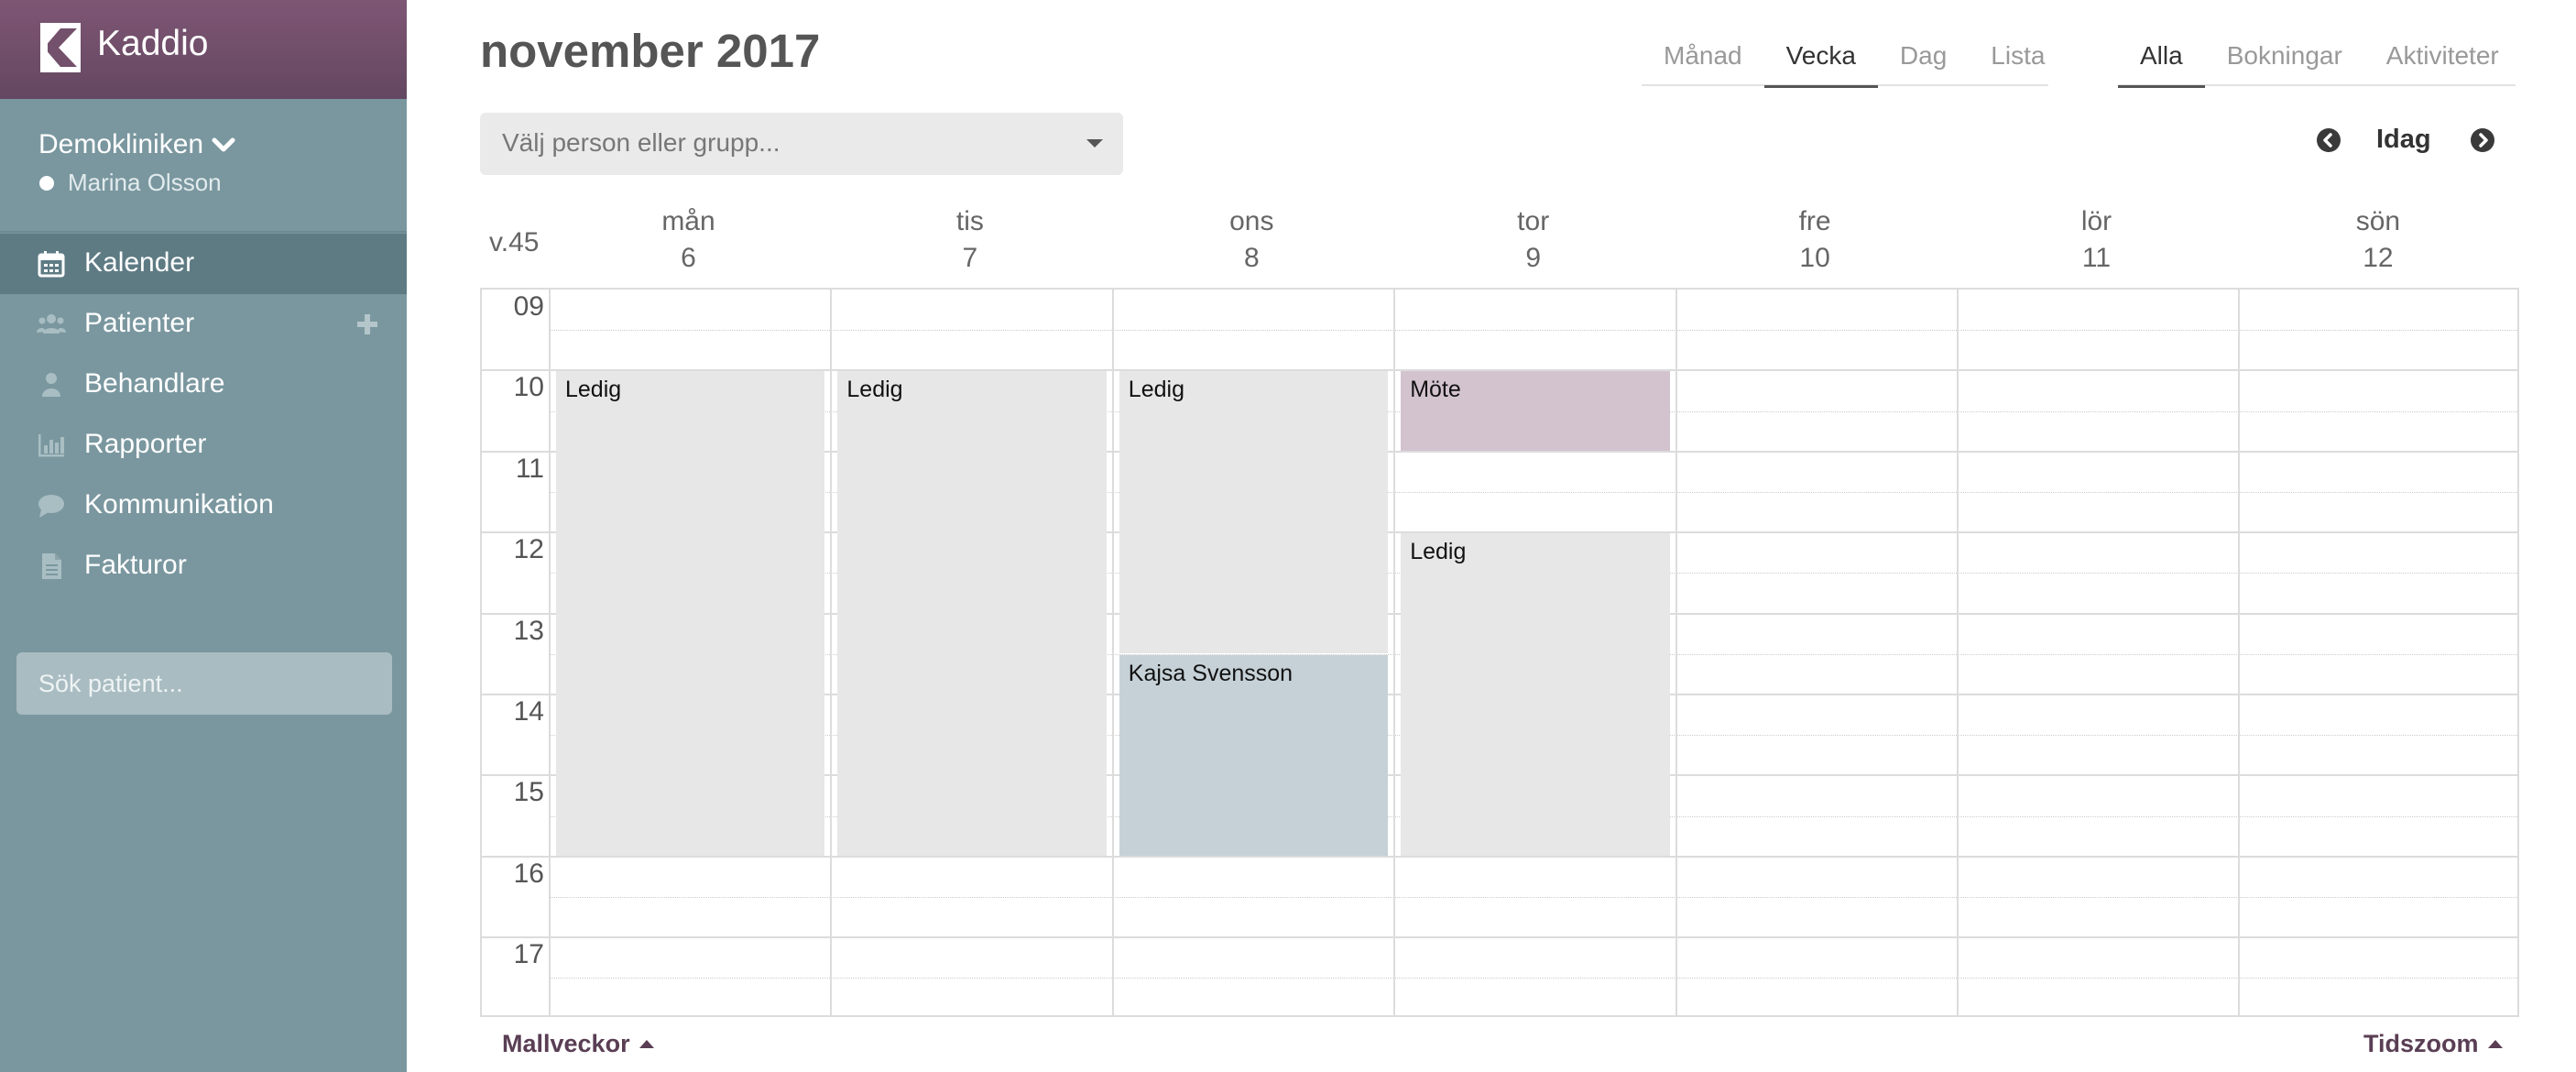 This screenshot has width=2576, height=1072. I want to click on day-name: mån, so click(688, 221).